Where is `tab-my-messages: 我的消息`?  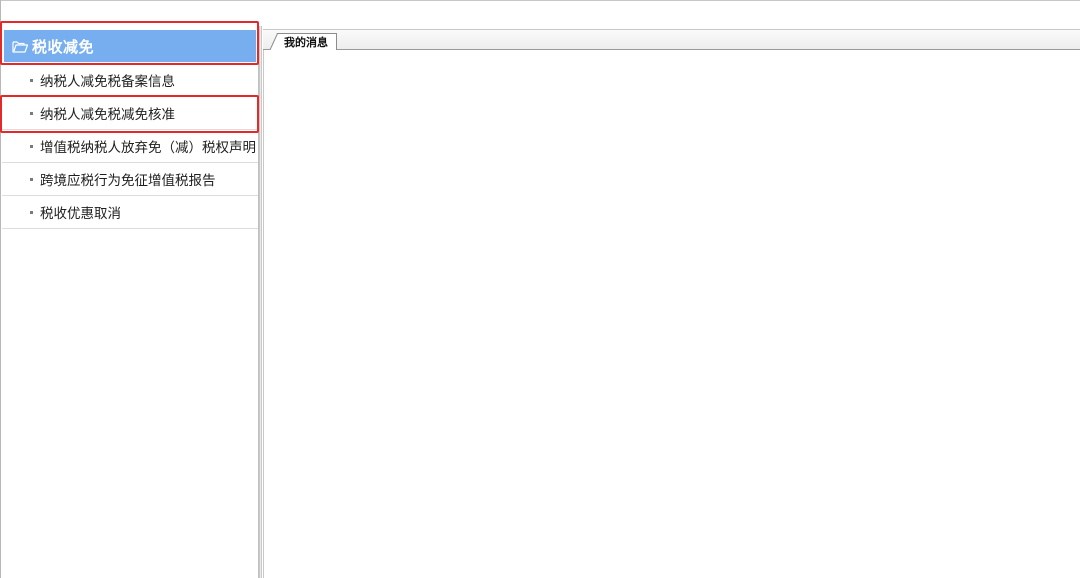 tab-my-messages: 我的消息 is located at coordinates (303, 42).